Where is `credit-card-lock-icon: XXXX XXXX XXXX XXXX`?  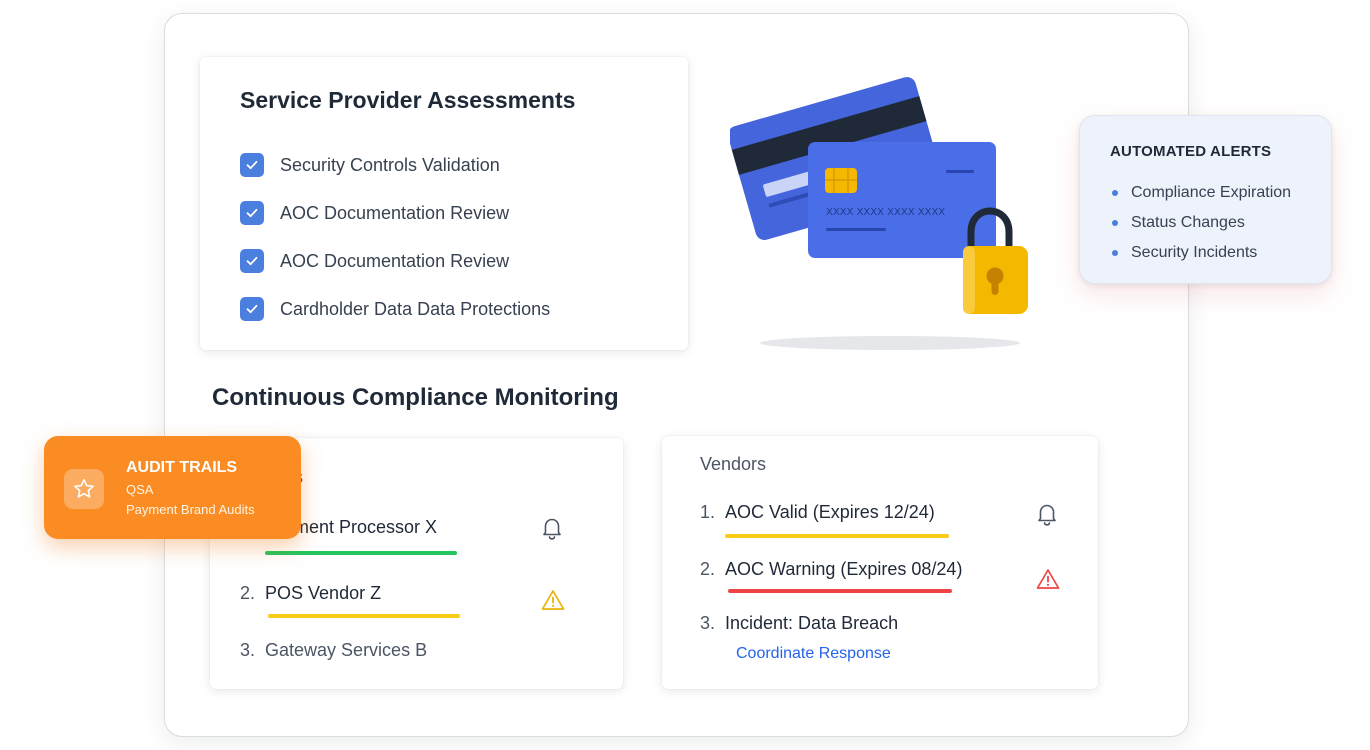 credit-card-lock-icon: XXXX XXXX XXXX XXXX is located at coordinates (877, 213).